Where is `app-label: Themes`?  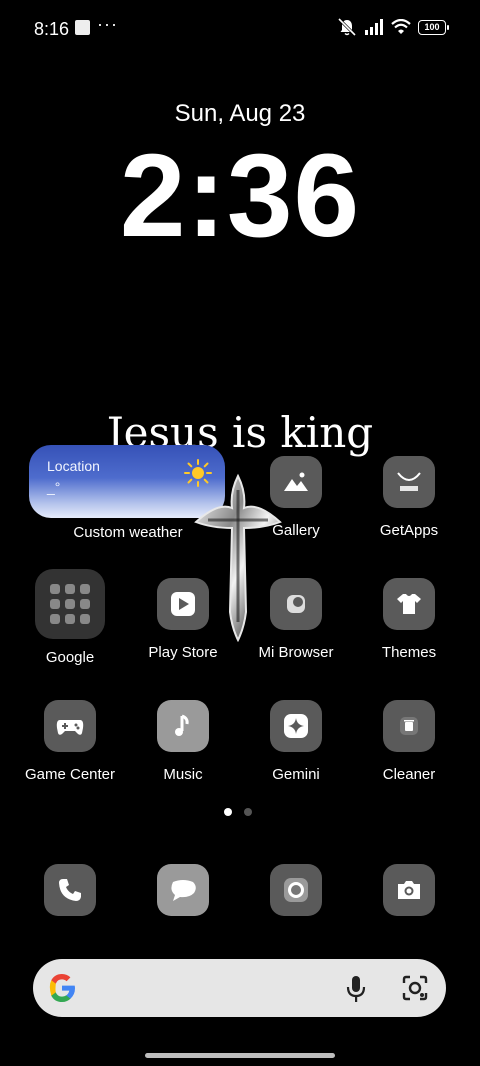 app-label: Themes is located at coordinates (409, 652).